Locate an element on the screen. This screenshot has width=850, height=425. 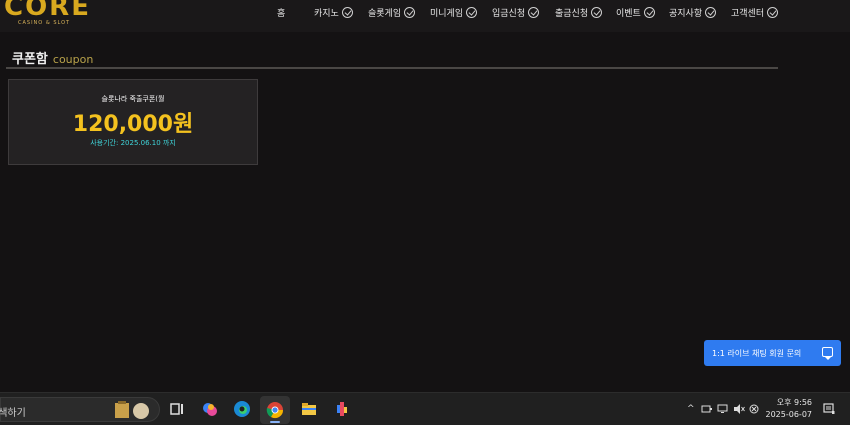
network-icon is located at coordinates (707, 409).